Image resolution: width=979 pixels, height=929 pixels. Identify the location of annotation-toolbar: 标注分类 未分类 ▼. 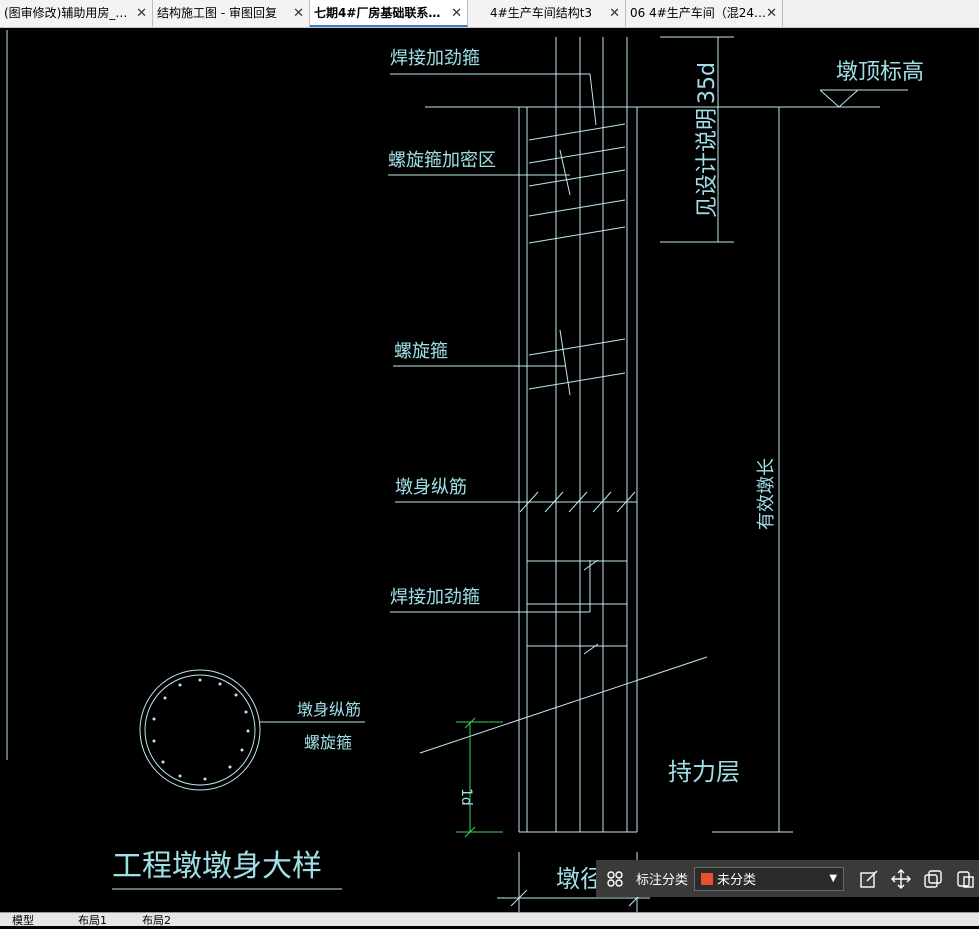
(787, 878).